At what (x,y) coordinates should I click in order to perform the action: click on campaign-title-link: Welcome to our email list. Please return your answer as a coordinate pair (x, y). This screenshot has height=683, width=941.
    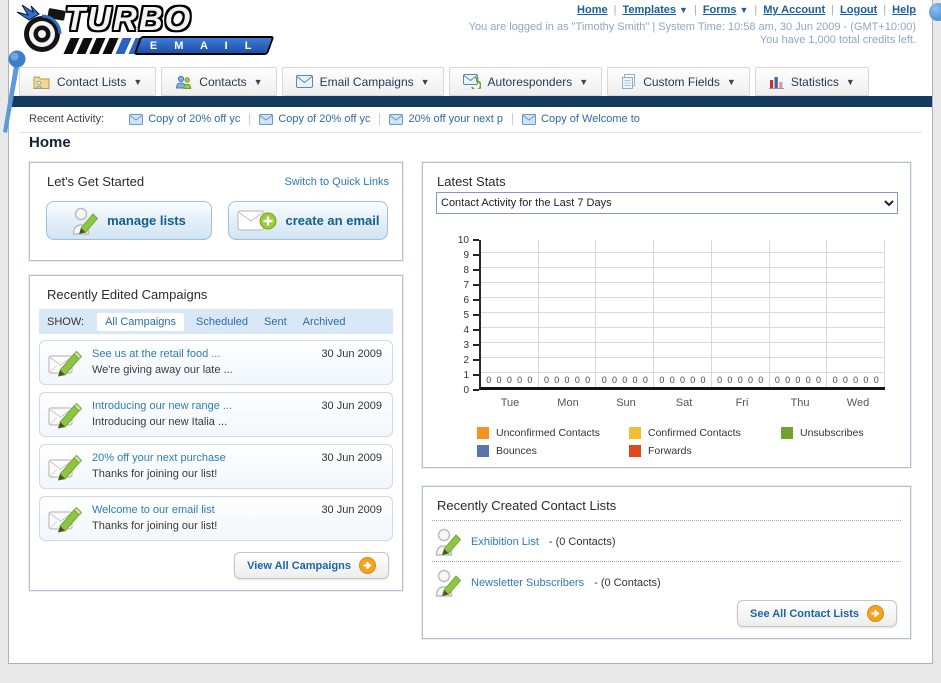
    Looking at the image, I should click on (153, 510).